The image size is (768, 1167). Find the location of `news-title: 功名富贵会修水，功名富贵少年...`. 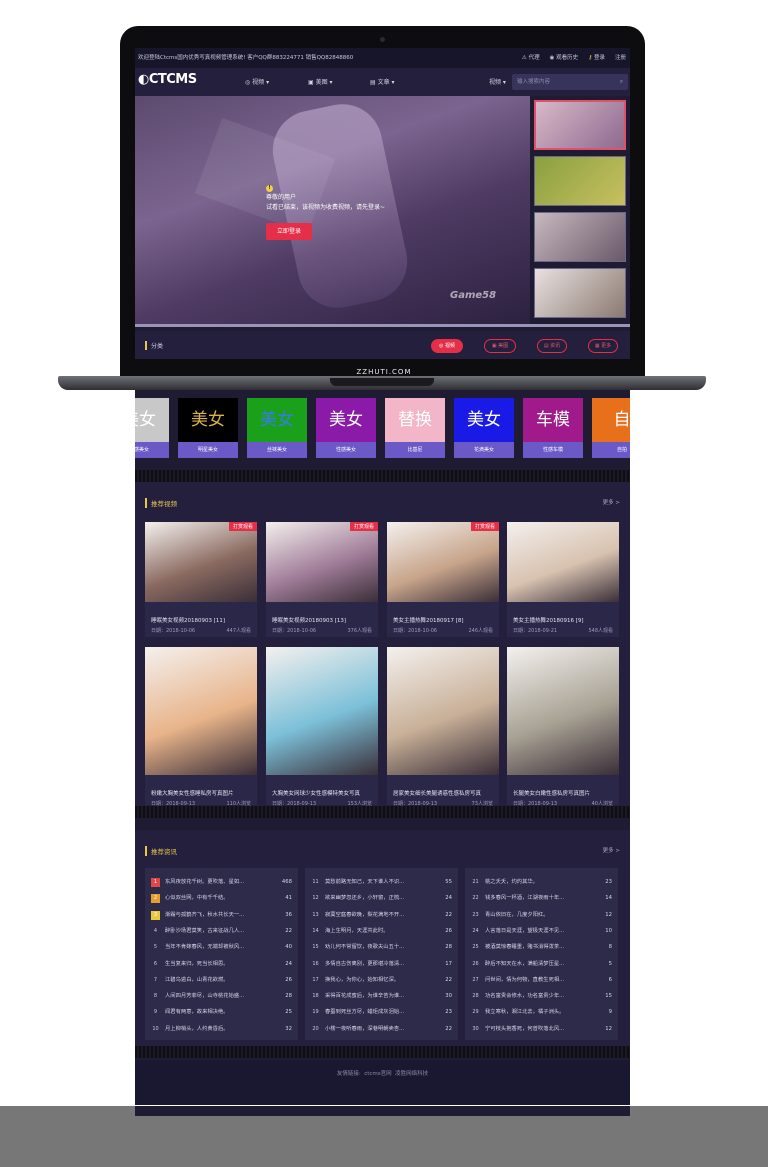

news-title: 功名富贵会修水，功名富贵少年... is located at coordinates (524, 996).